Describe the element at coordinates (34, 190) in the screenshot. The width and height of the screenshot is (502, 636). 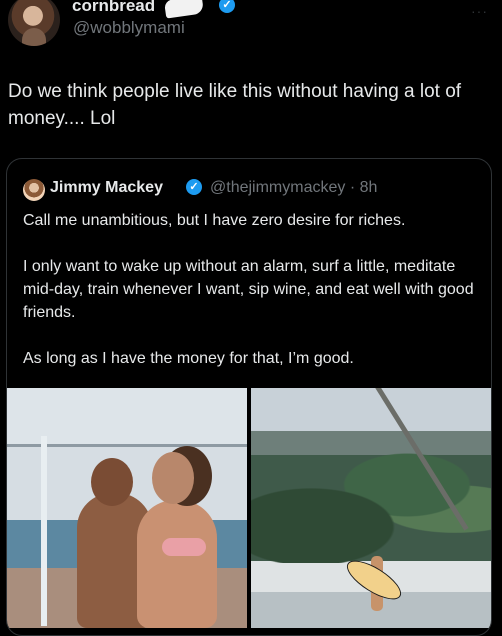
I see `quoted-avatar` at that location.